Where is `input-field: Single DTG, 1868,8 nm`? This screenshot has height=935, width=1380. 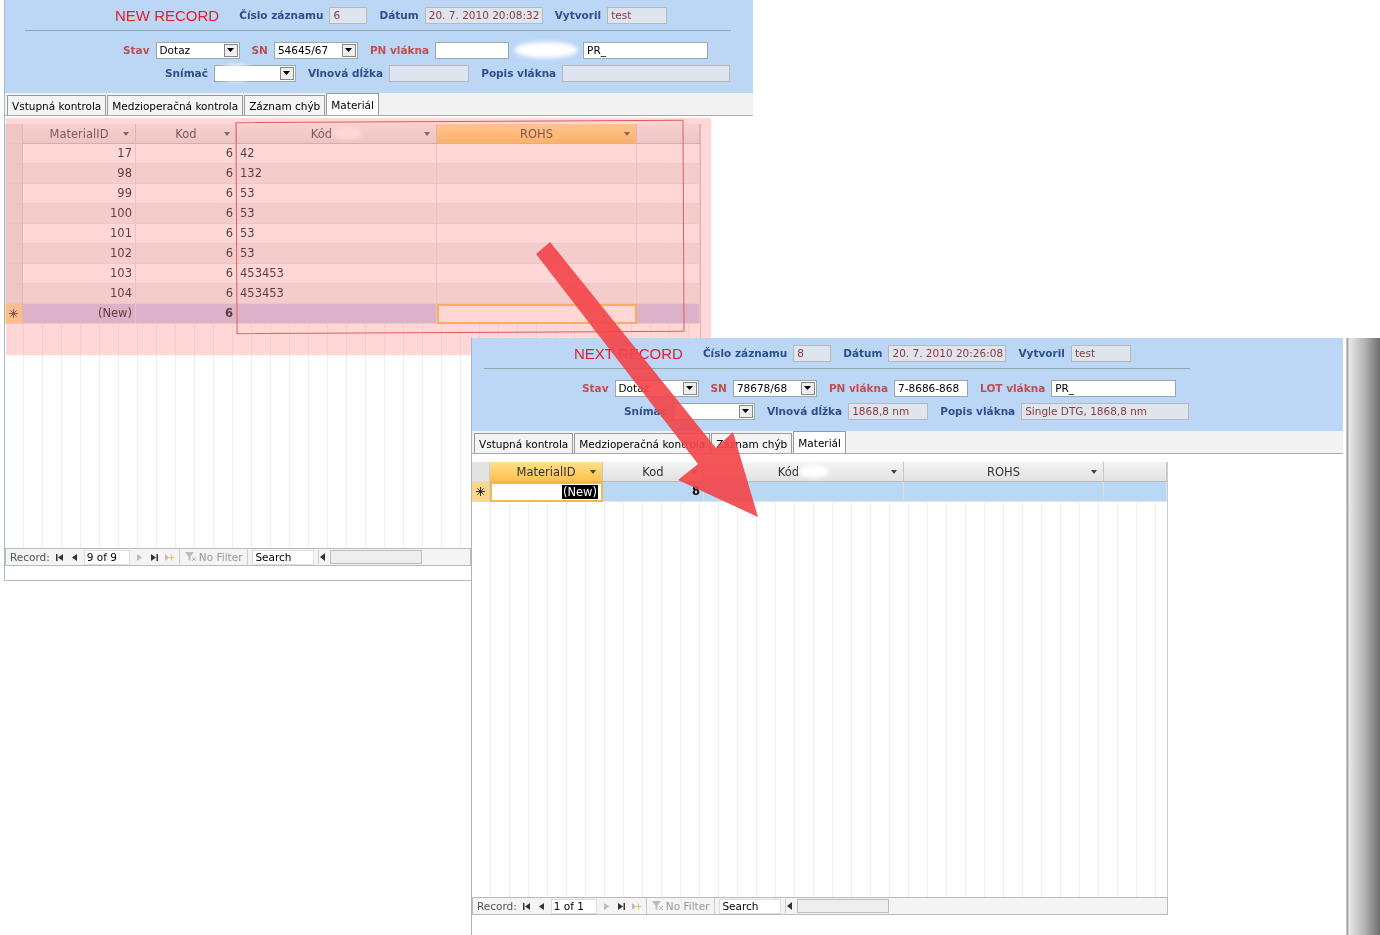 input-field: Single DTG, 1868,8 nm is located at coordinates (1105, 411).